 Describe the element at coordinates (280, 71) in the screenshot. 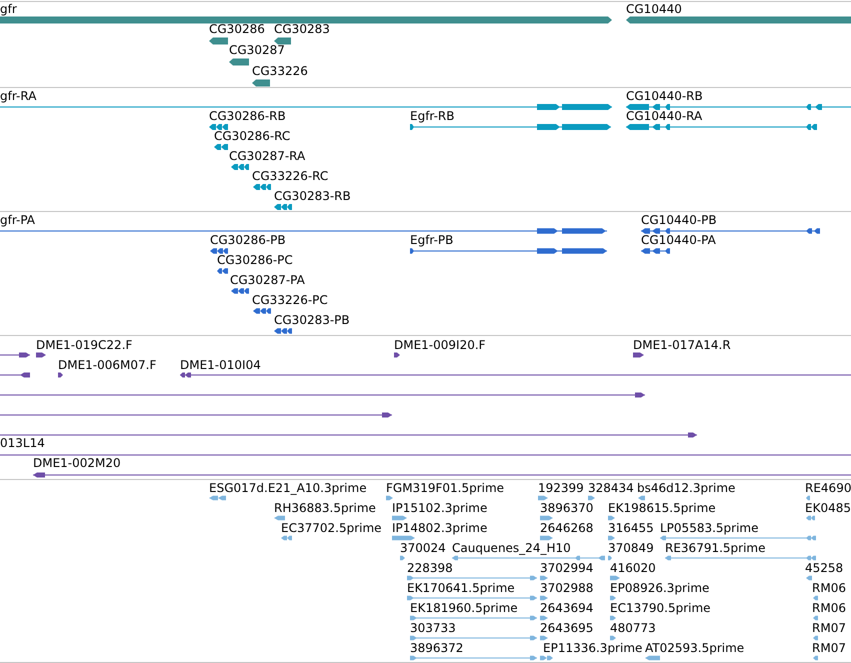

I see `feature-label: CG33226` at that location.